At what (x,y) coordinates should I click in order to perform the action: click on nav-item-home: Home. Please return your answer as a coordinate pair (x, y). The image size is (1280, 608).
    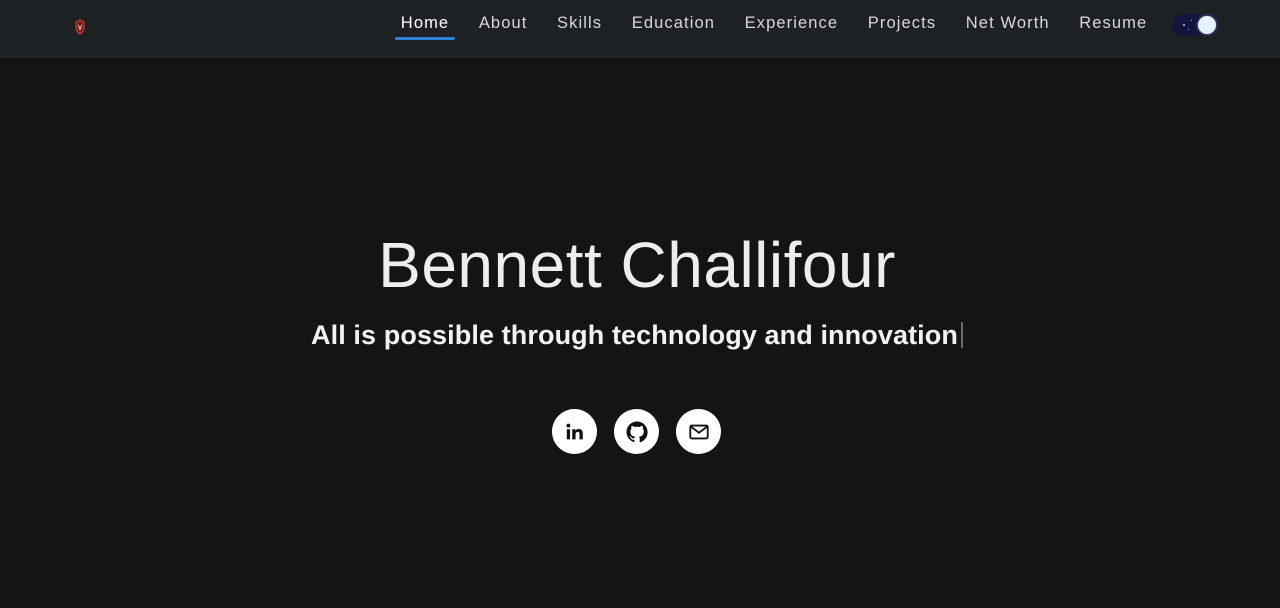
    Looking at the image, I should click on (425, 22).